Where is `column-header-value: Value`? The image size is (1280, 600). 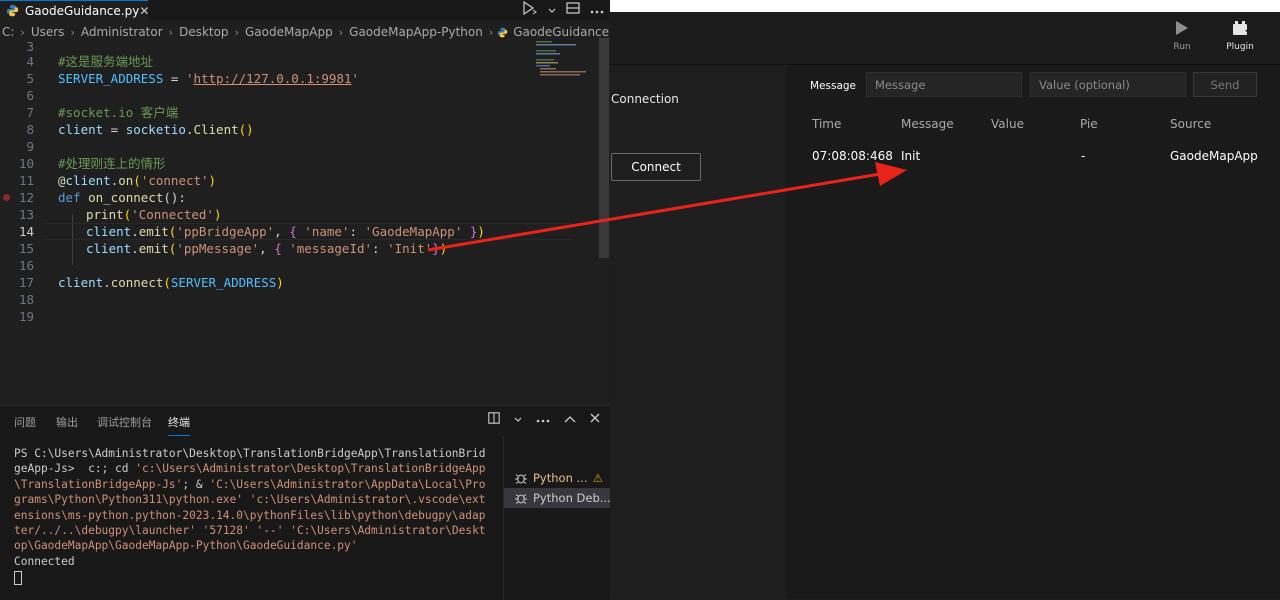
column-header-value: Value is located at coordinates (1007, 124).